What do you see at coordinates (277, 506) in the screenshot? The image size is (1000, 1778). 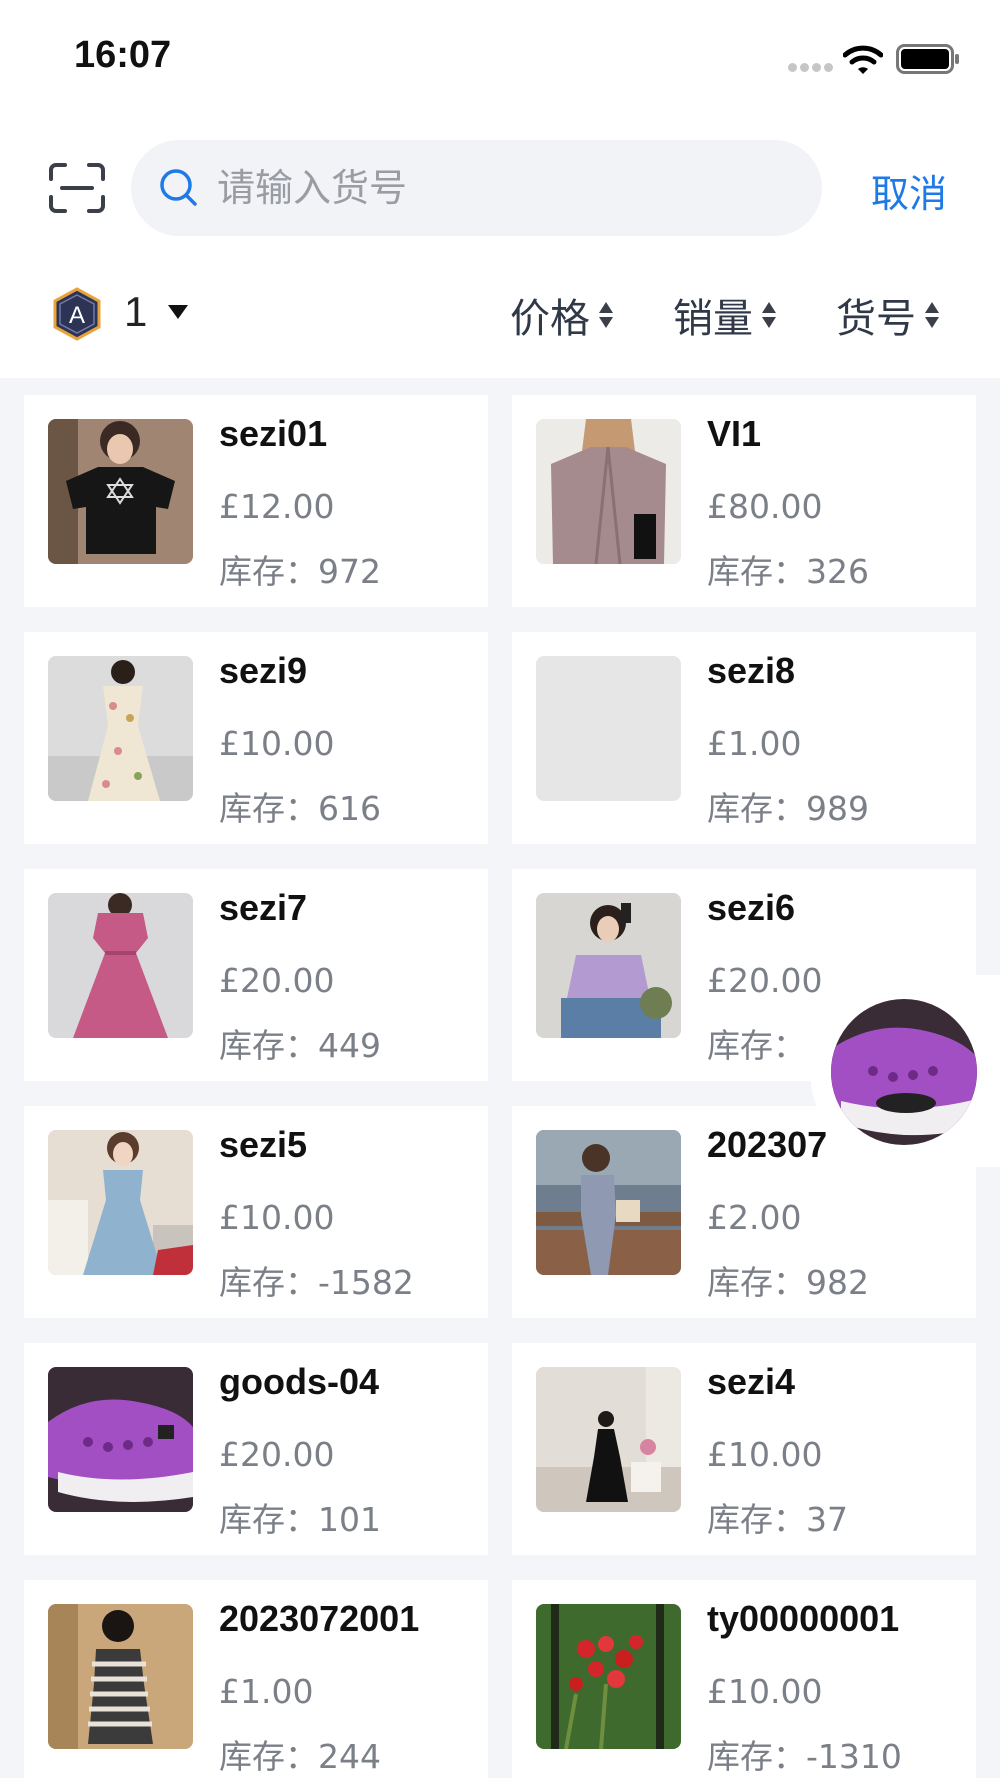 I see `product-price: £12.00` at bounding box center [277, 506].